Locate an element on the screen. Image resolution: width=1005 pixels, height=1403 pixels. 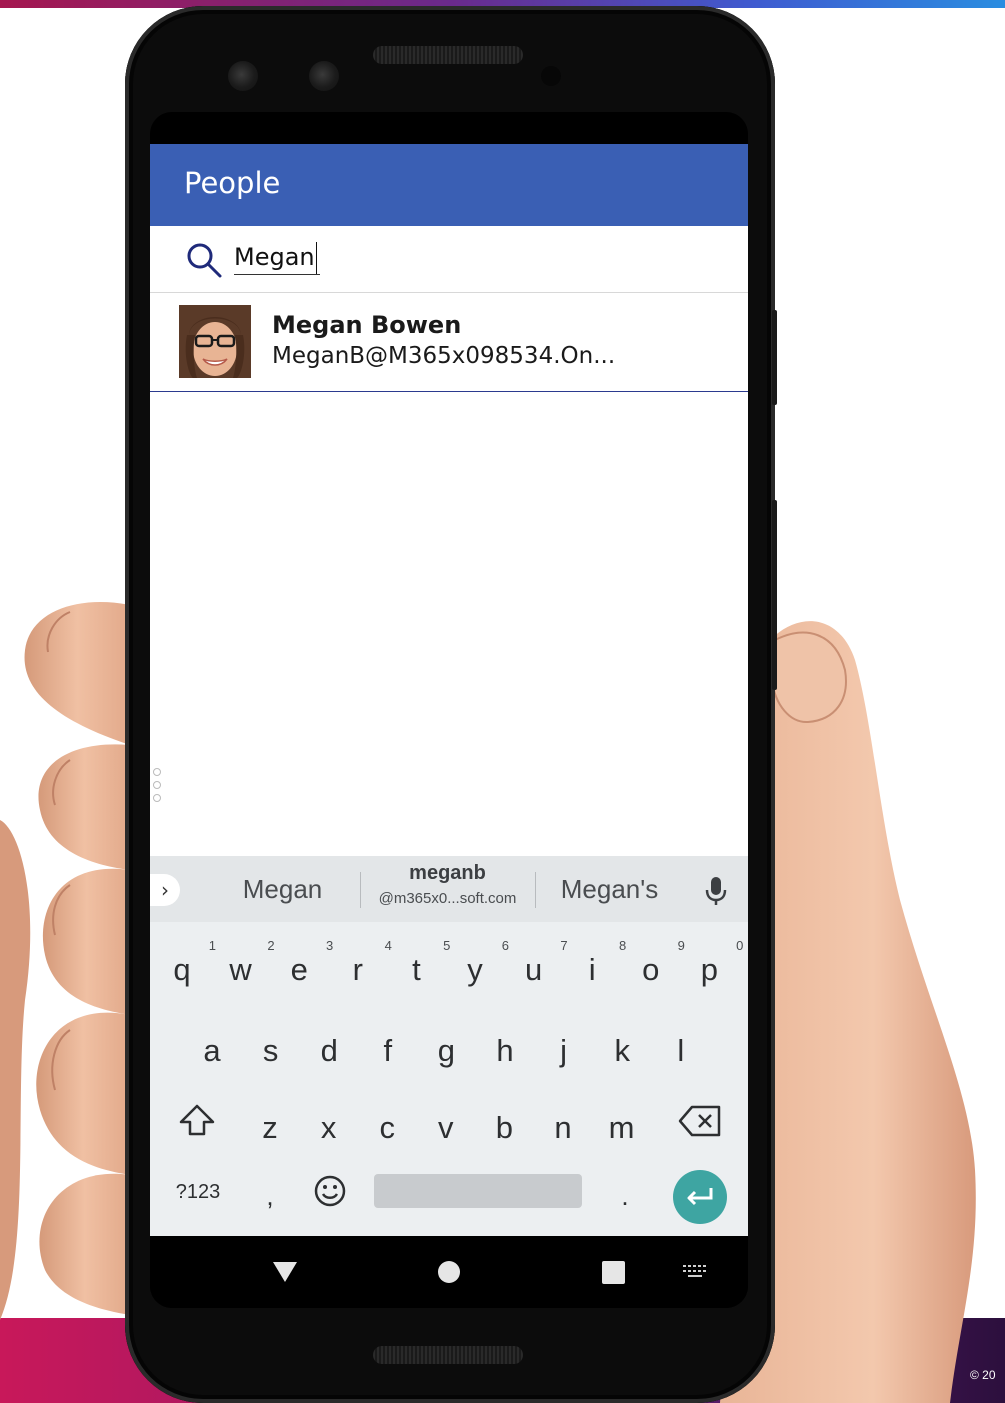
key-hint-5: 5 is located at coordinates (447, 945).